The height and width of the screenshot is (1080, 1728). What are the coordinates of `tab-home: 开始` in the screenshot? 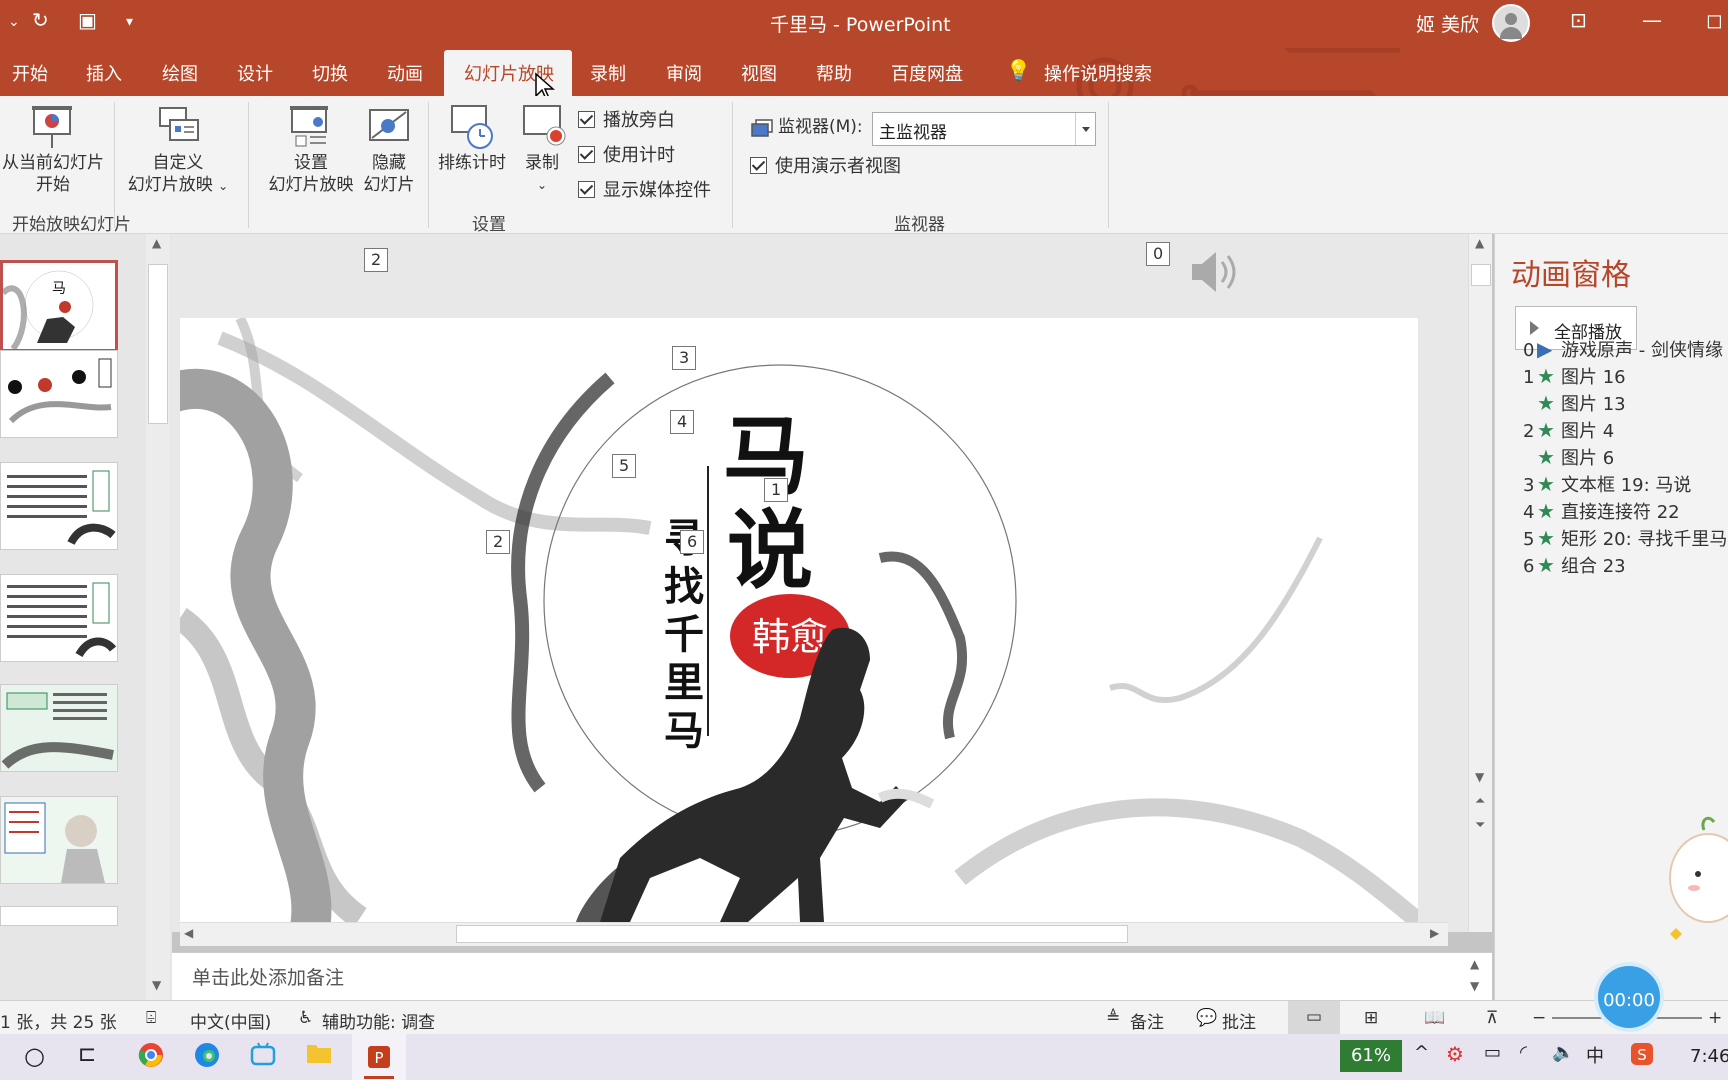 It's located at (30, 73).